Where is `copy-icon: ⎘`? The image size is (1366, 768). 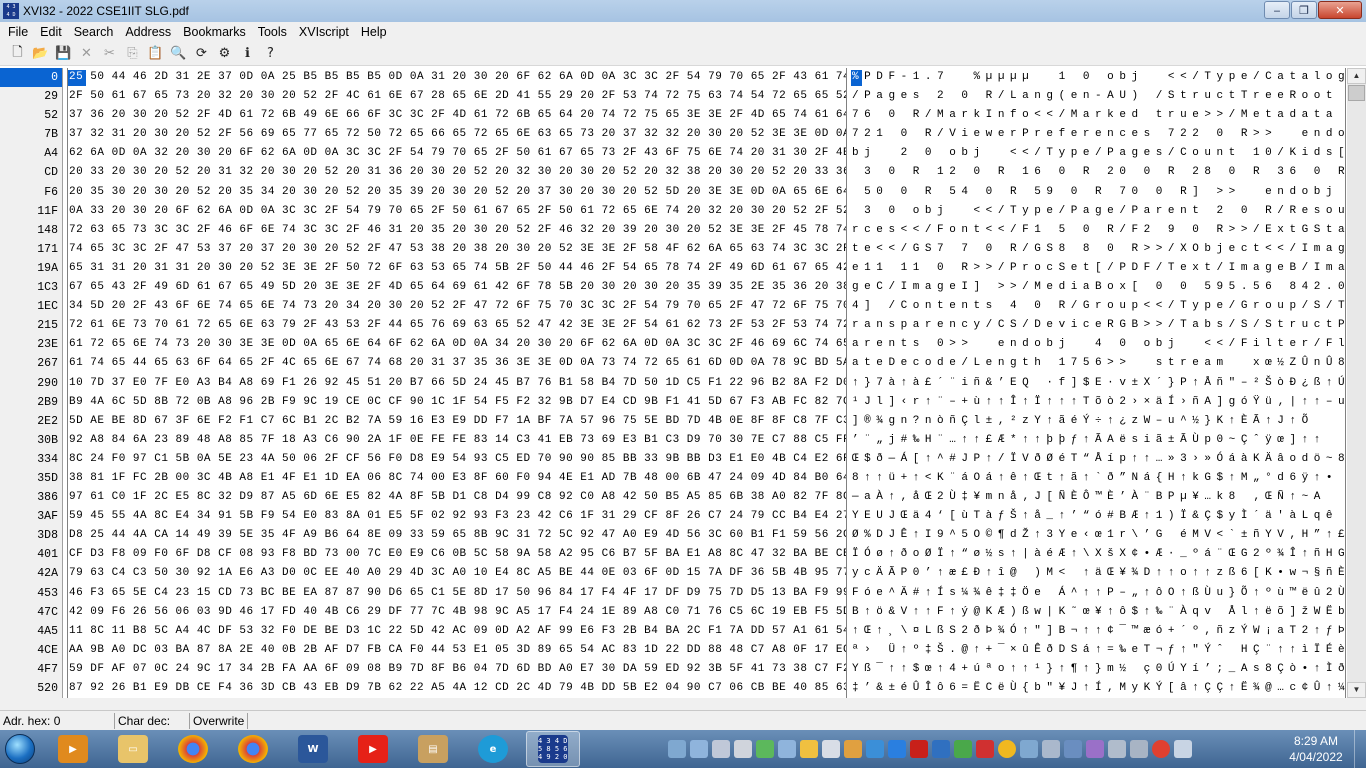
copy-icon: ⎘ is located at coordinates (132, 54).